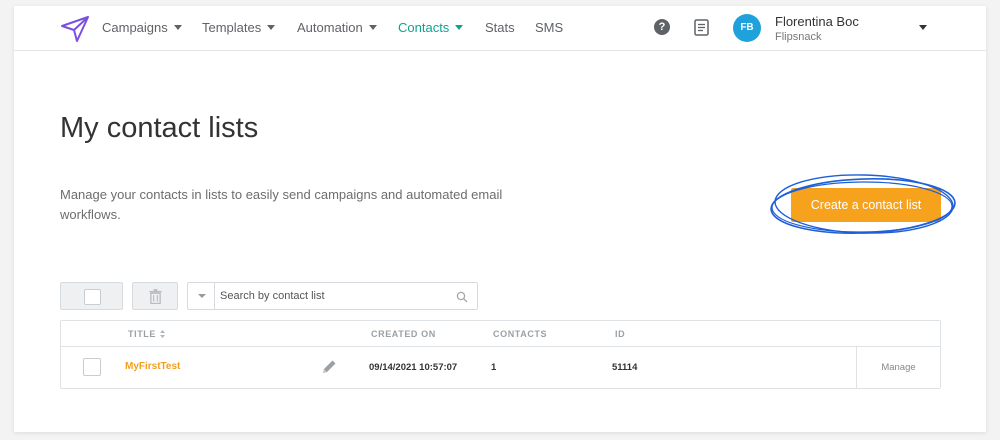 Image resolution: width=1000 pixels, height=440 pixels. Describe the element at coordinates (494, 367) in the screenshot. I see `row-contacts-count: 1` at that location.